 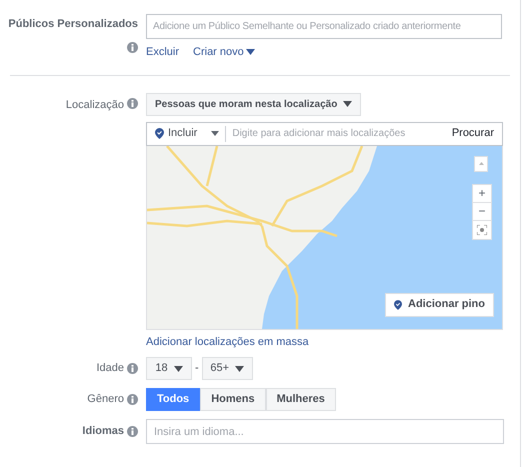 I want to click on gender-option: Todos, so click(x=173, y=399).